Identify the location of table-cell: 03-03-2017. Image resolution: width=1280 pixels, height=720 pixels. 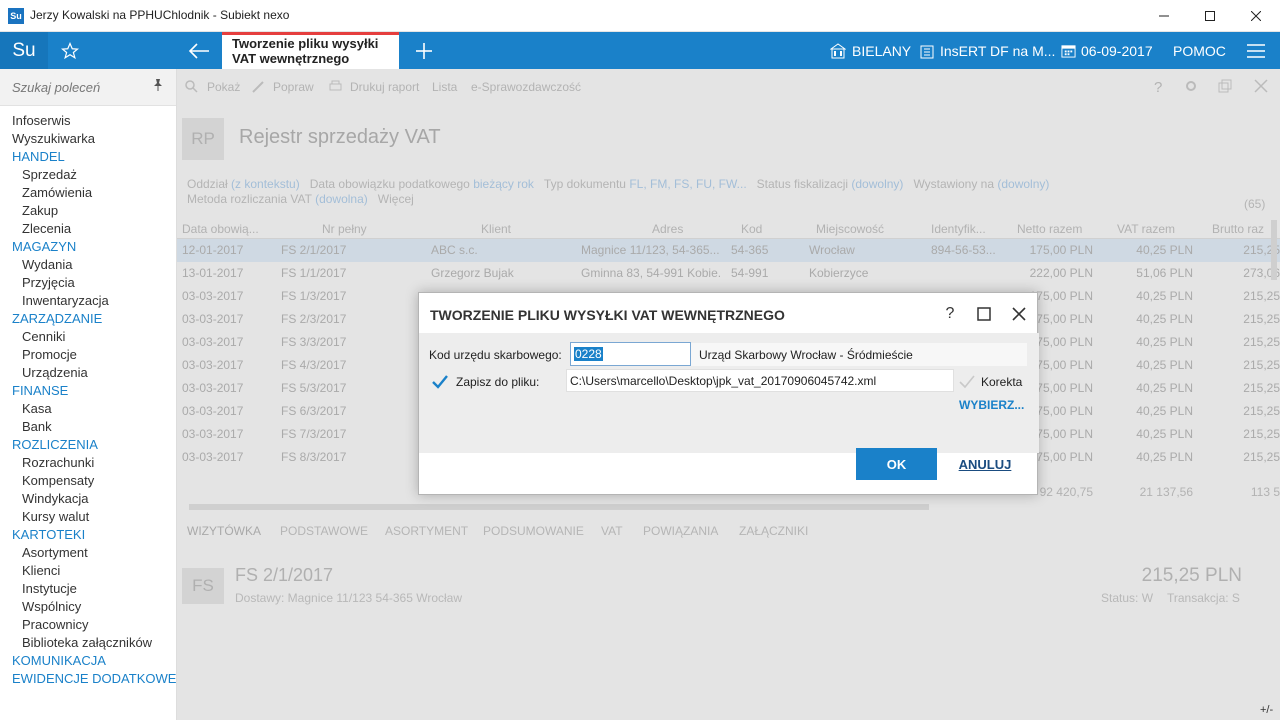
(213, 319).